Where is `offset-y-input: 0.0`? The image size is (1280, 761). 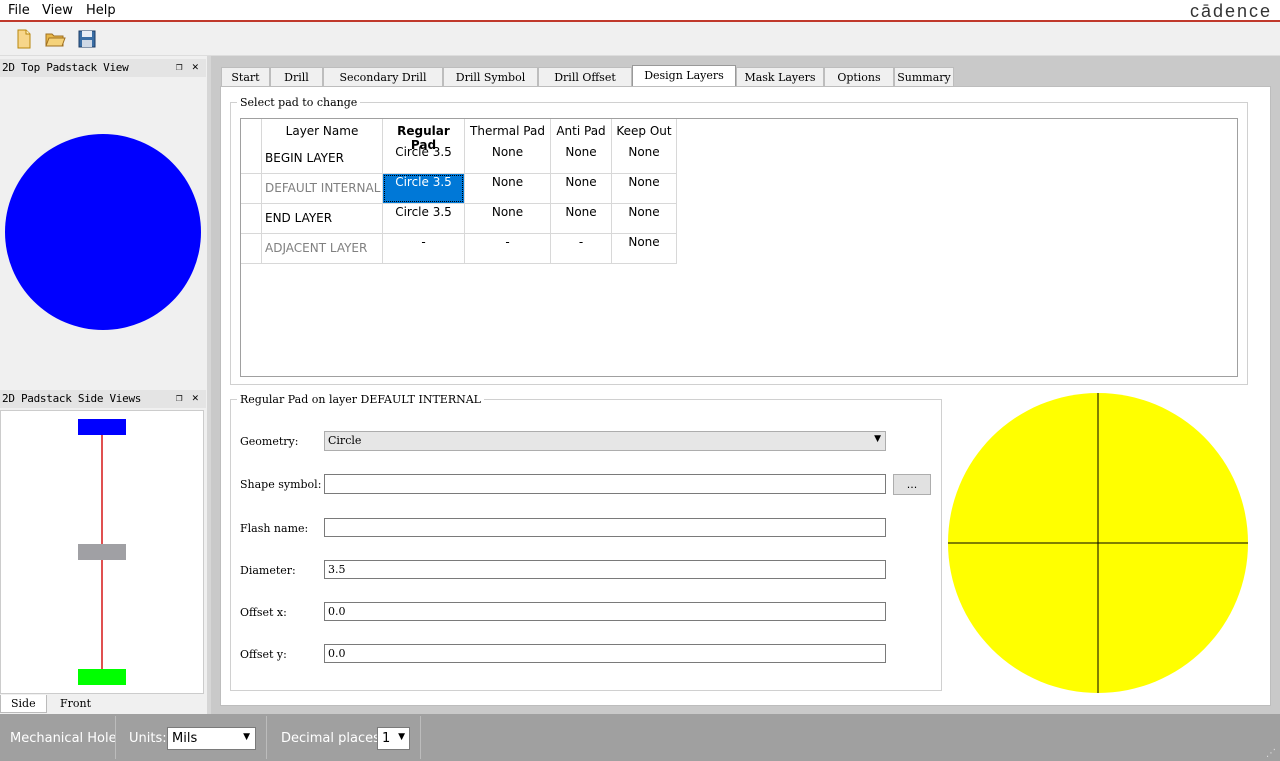 offset-y-input: 0.0 is located at coordinates (605, 653).